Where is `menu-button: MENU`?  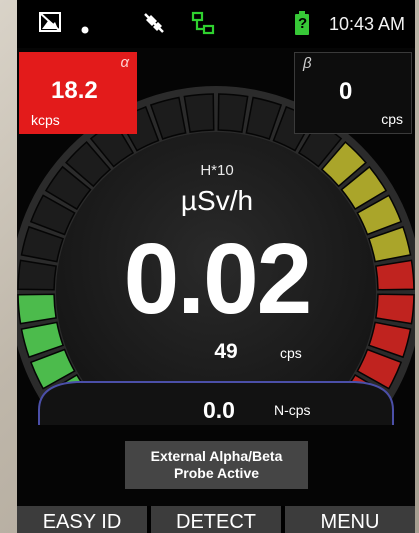 menu-button: MENU is located at coordinates (350, 519).